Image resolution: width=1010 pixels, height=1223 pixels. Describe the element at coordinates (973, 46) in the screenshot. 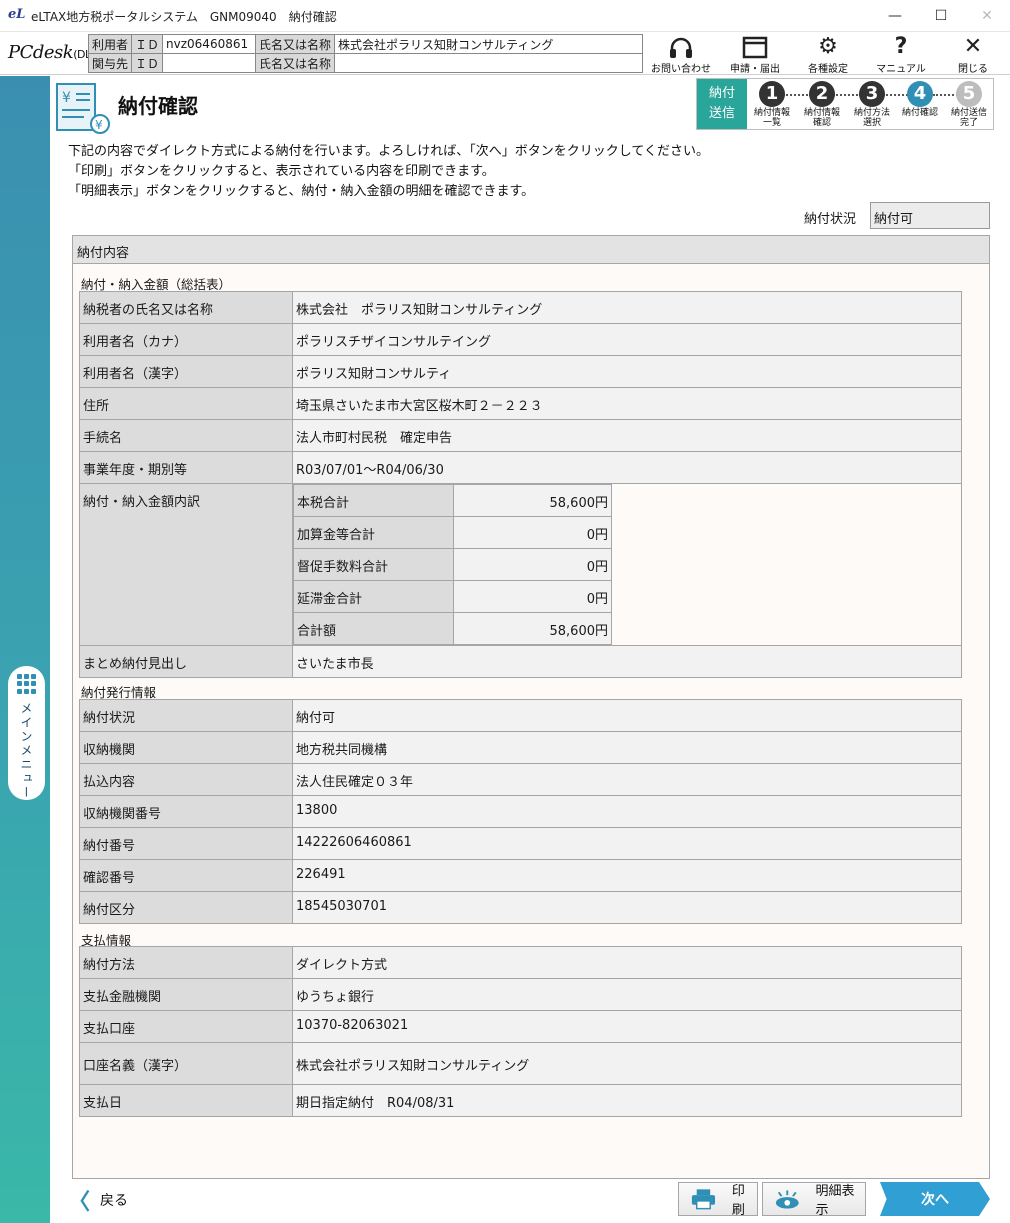

I see `close-icon: ✕` at that location.